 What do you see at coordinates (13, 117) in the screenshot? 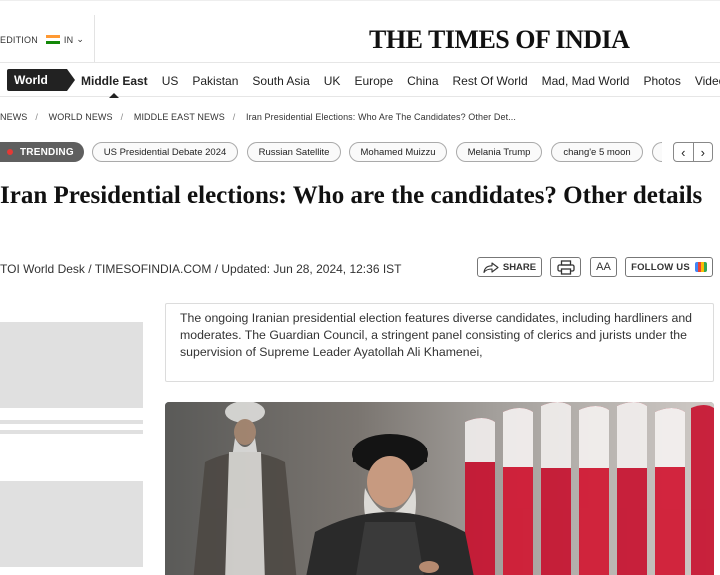
I see `breadcrumb-news: NEWS` at bounding box center [13, 117].